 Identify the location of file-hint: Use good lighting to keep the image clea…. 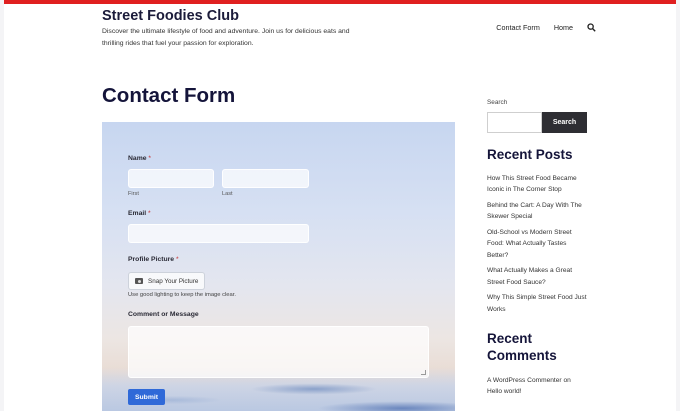
(182, 295).